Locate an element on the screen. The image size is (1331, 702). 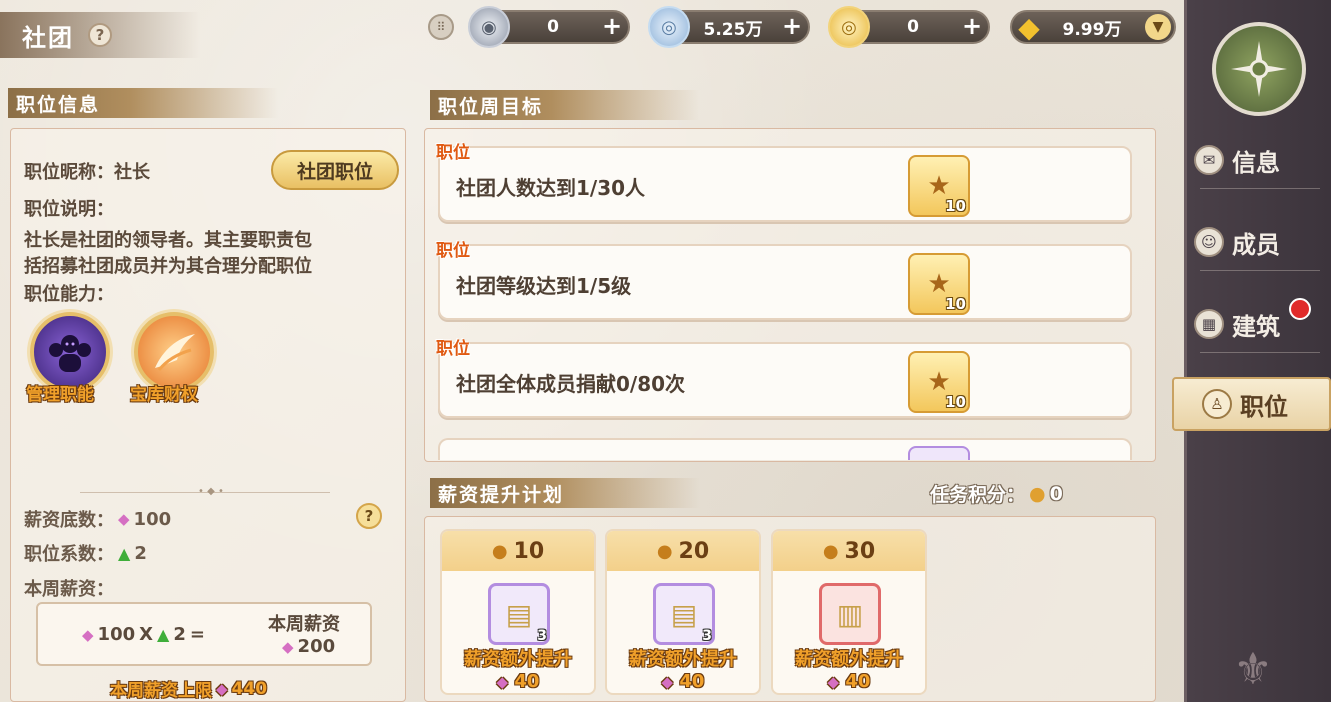
description-text-line1: 社长是社团的领导者。其主要职责包 is located at coordinates (168, 240).